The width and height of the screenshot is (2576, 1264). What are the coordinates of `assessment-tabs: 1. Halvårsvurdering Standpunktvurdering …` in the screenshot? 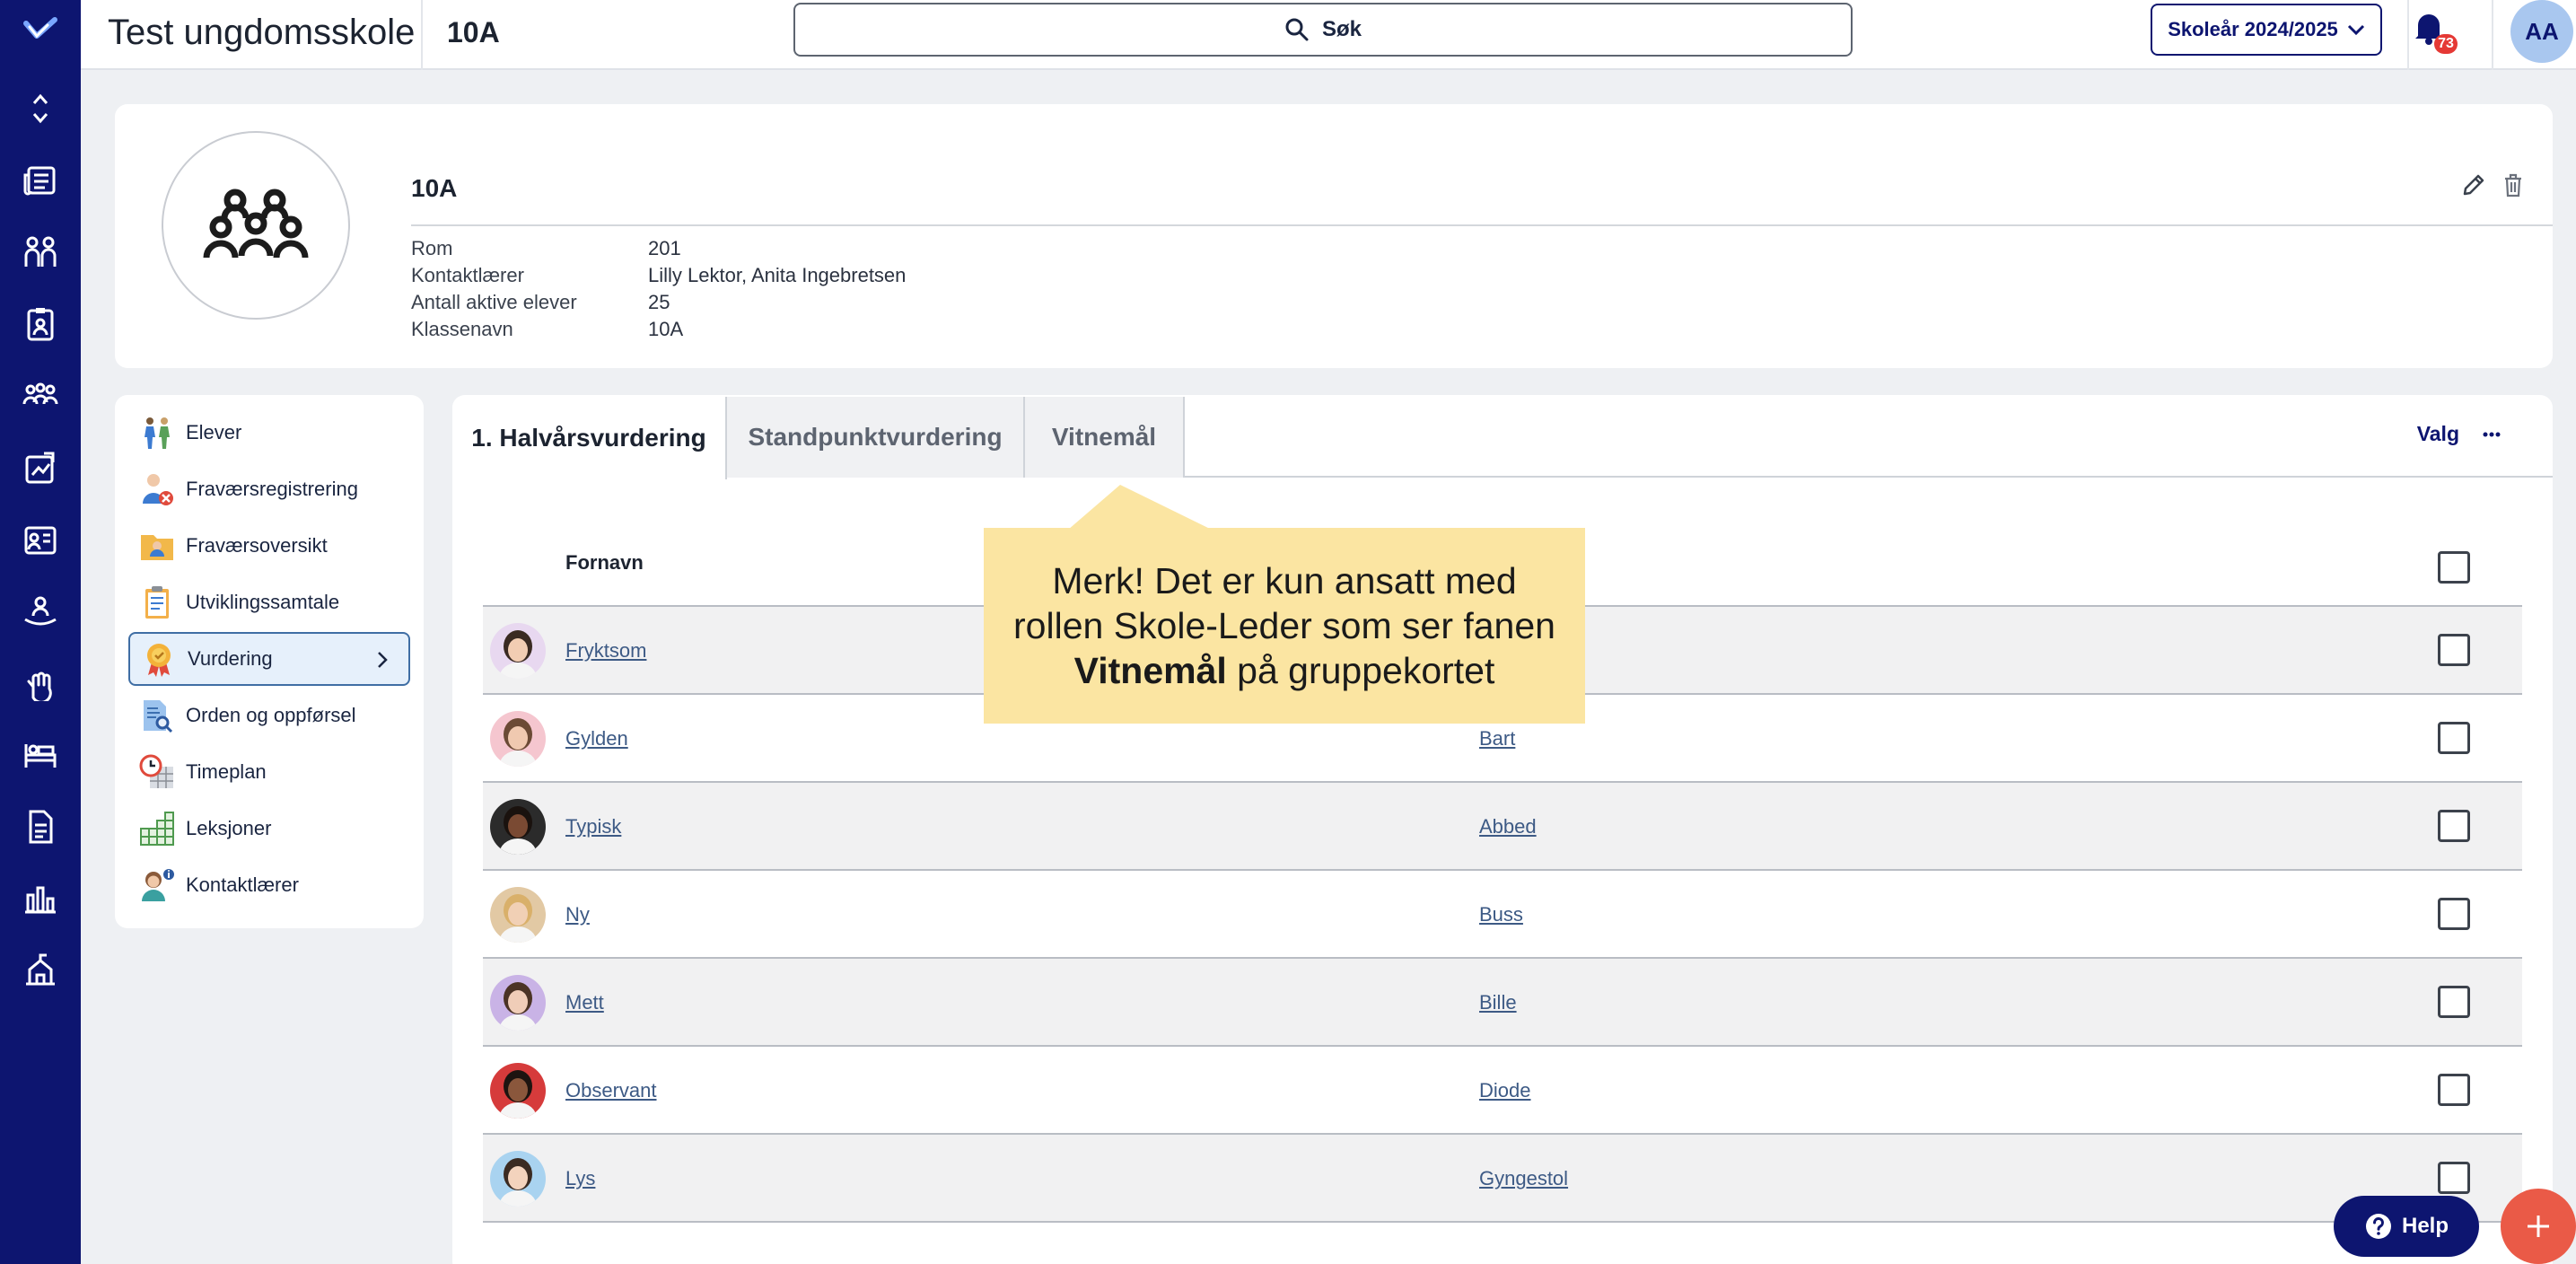 It's located at (1502, 437).